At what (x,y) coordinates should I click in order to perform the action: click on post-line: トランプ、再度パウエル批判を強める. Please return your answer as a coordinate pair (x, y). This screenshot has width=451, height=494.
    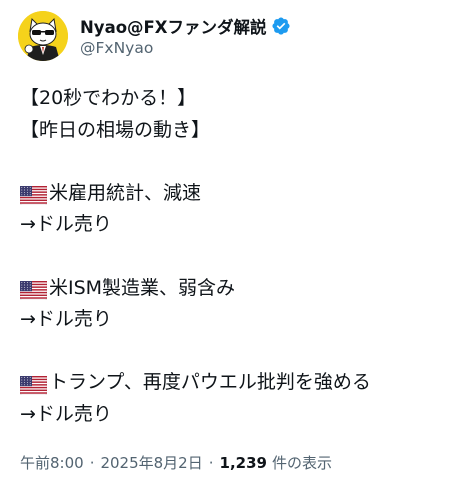
    Looking at the image, I should click on (229, 383).